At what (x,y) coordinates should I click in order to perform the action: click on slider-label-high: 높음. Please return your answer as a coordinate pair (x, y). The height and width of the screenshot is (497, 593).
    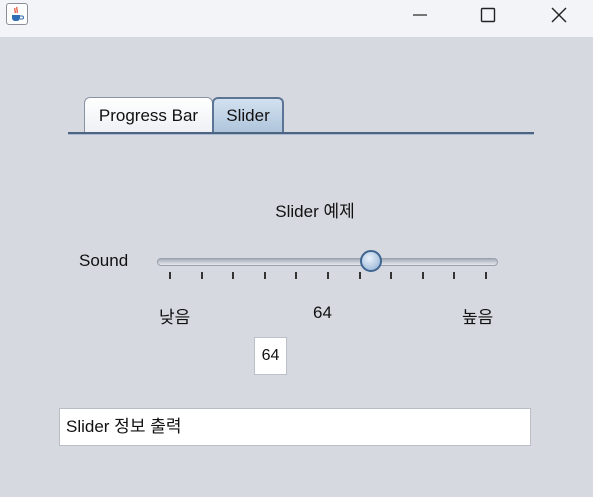
    Looking at the image, I should click on (478, 317).